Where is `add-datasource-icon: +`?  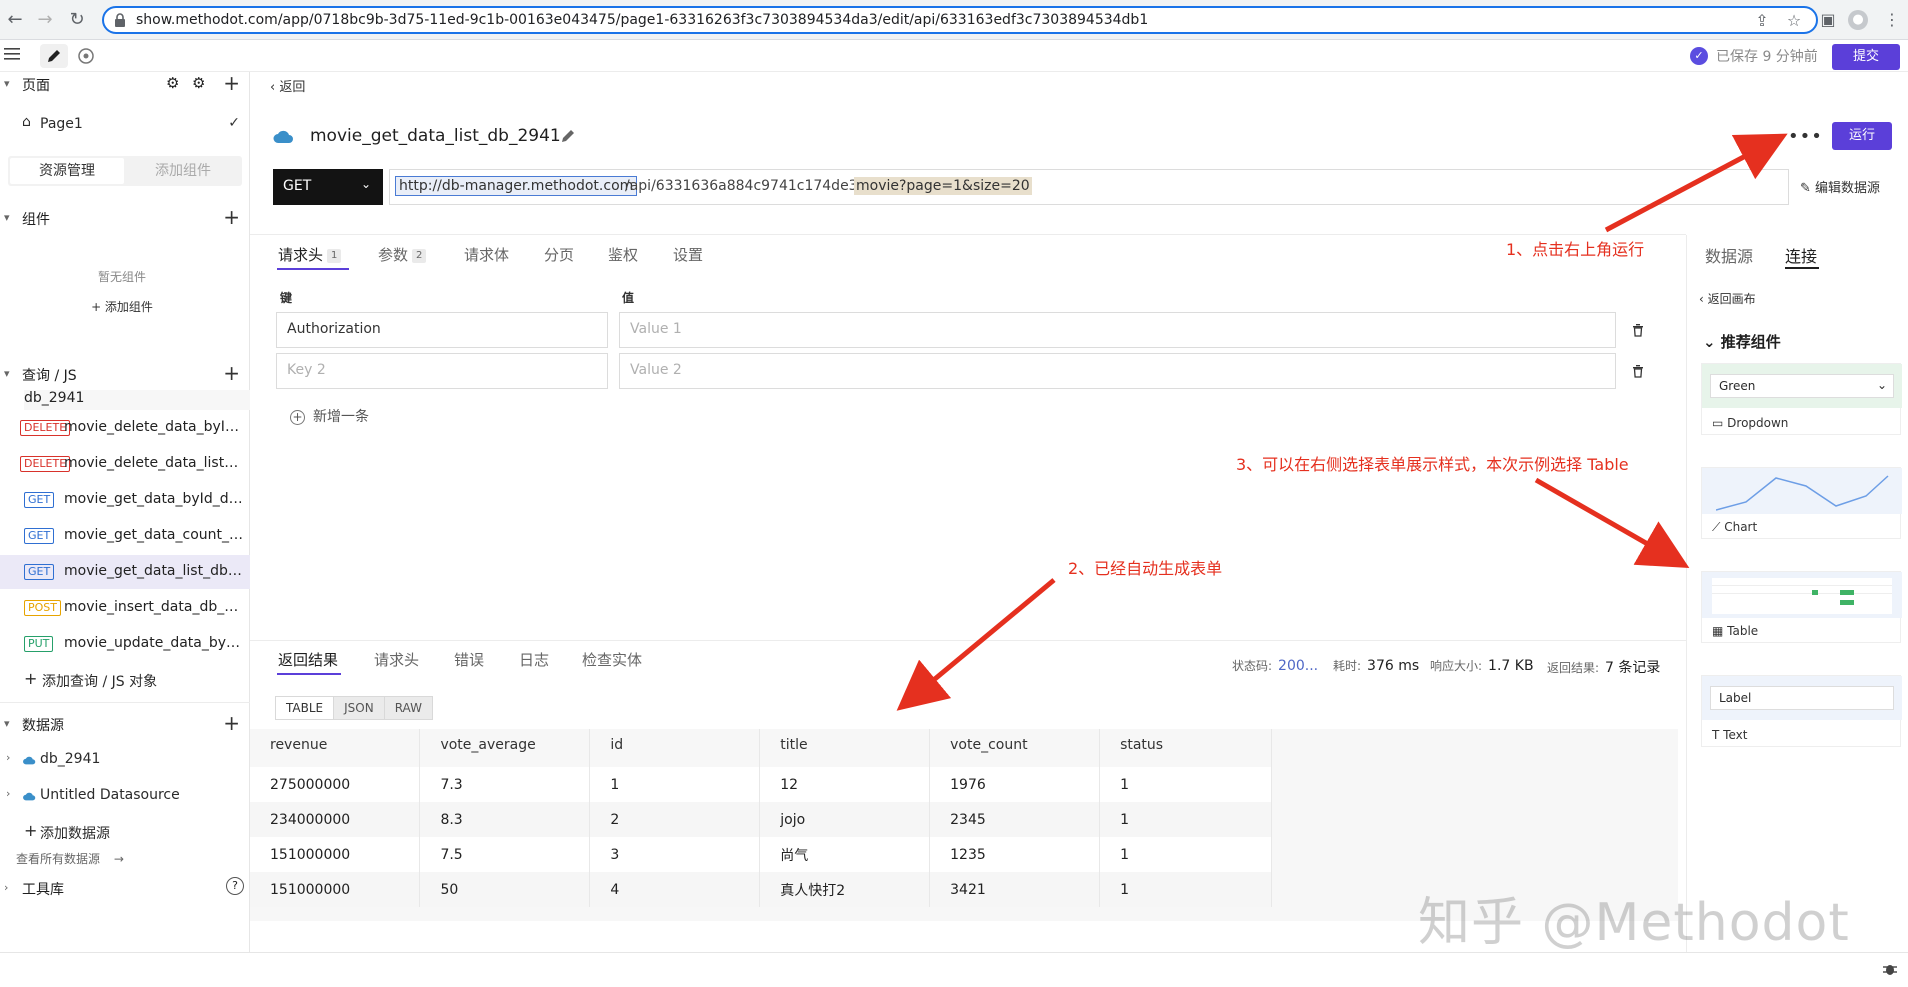 add-datasource-icon: + is located at coordinates (231, 723).